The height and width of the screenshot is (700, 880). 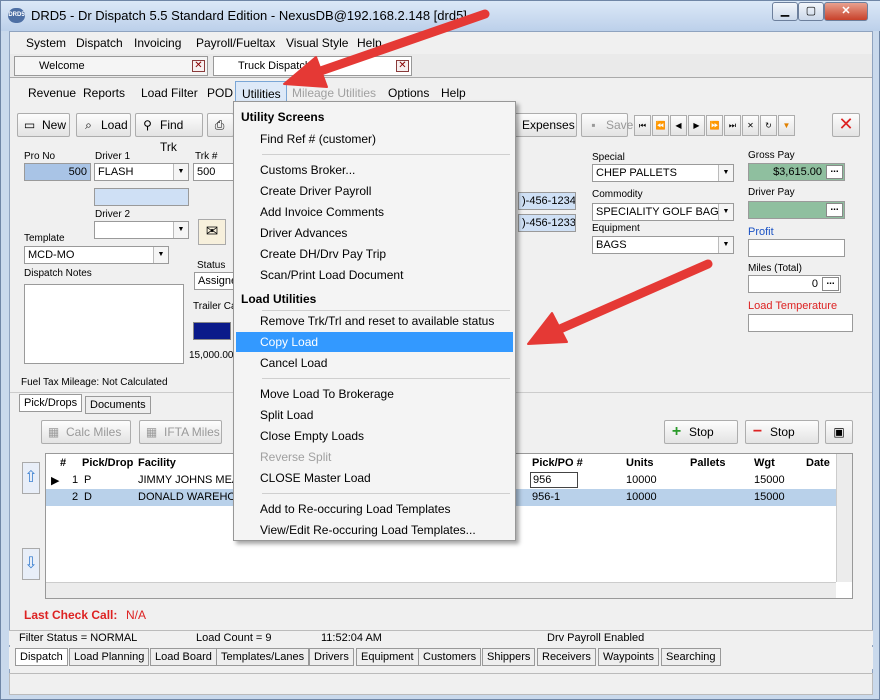 I want to click on menu-utilities: Utilities, so click(x=261, y=92).